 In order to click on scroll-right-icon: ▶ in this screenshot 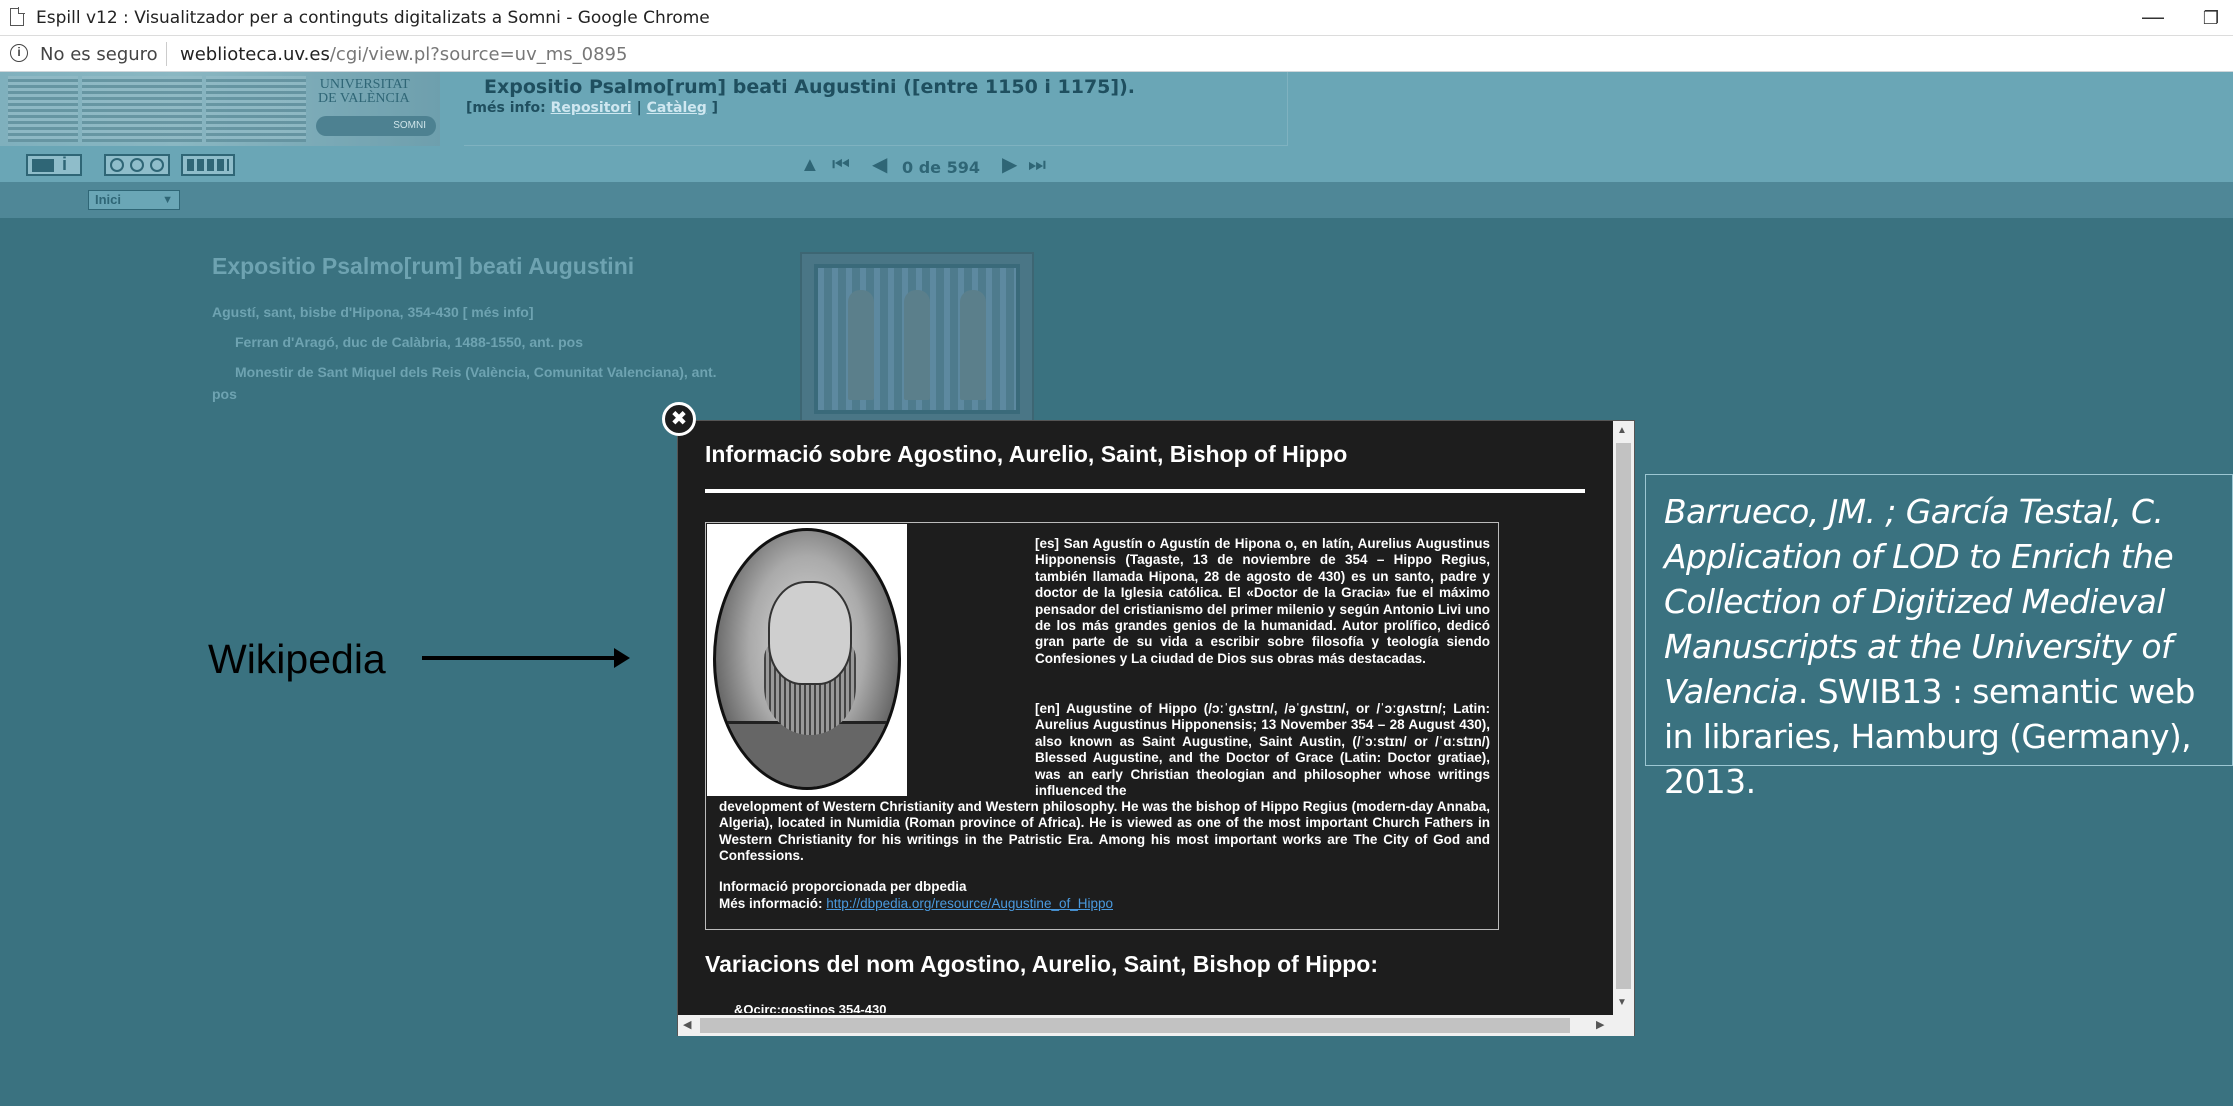, I will do `click(1600, 1024)`.